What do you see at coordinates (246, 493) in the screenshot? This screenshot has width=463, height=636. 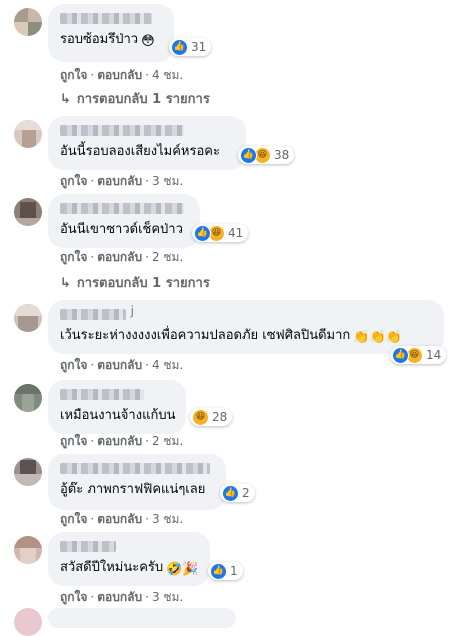 I see `reaction-count: 2` at bounding box center [246, 493].